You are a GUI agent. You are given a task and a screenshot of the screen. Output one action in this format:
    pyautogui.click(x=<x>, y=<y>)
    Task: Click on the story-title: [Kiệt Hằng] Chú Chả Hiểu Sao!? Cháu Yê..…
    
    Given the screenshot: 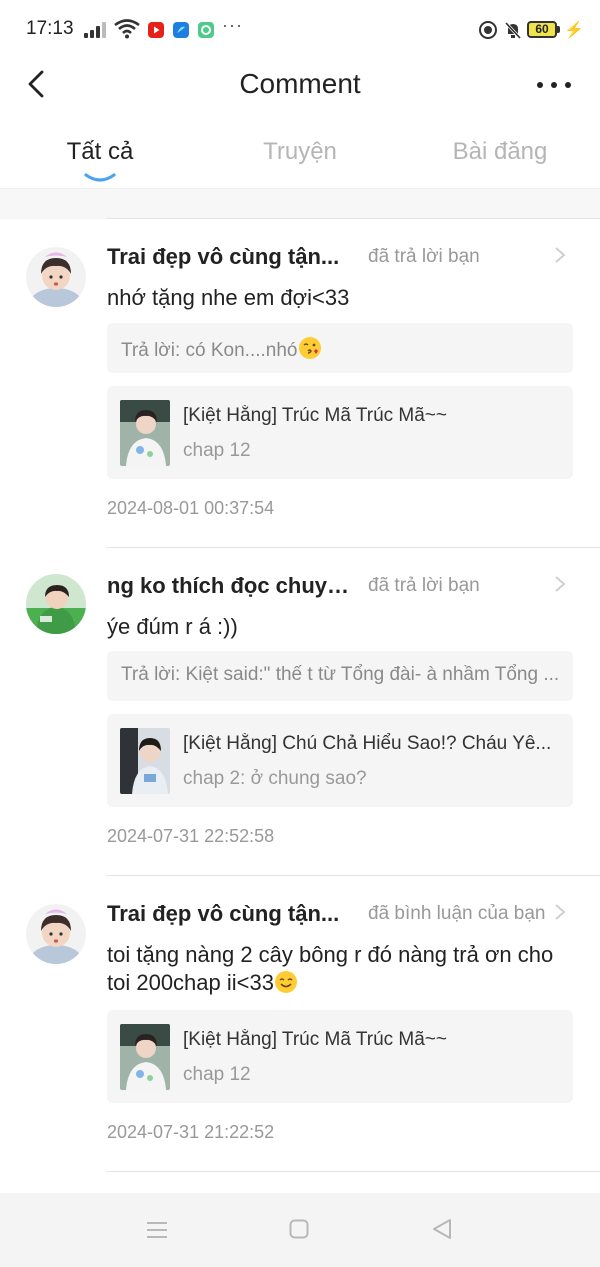 What is the action you would take?
    pyautogui.click(x=367, y=743)
    